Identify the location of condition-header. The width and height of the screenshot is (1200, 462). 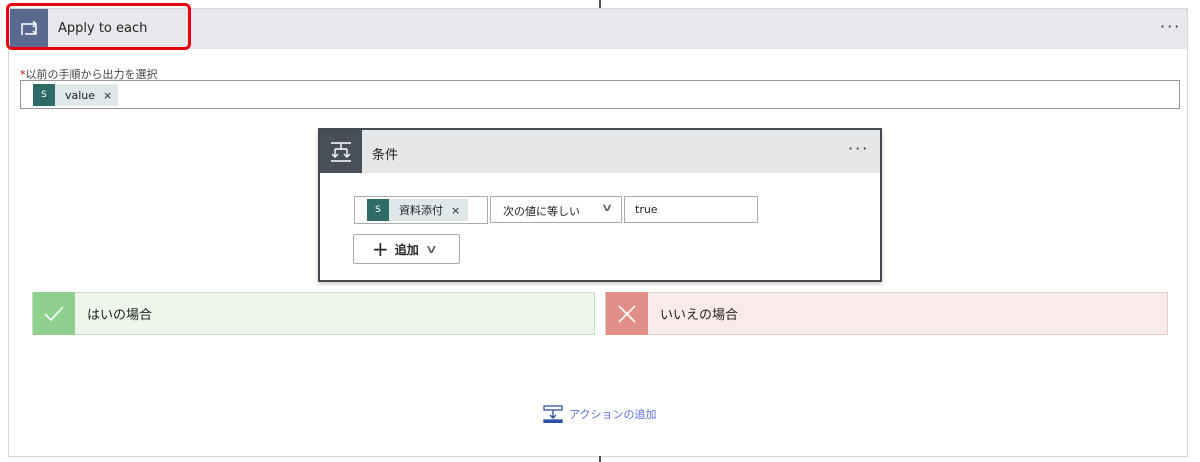
(600, 151).